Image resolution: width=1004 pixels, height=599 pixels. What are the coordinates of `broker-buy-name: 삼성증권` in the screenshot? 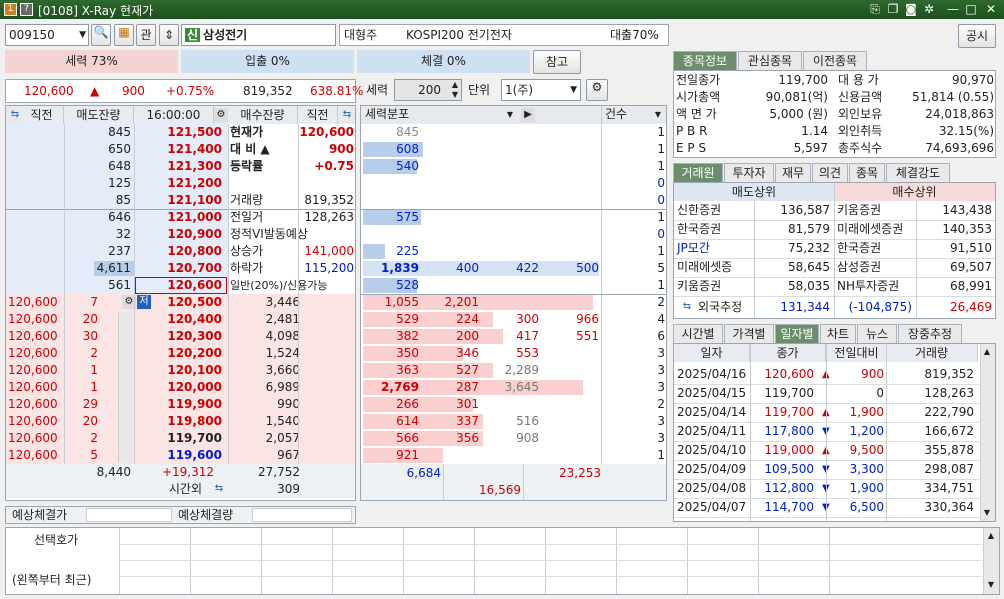 It's located at (877, 267).